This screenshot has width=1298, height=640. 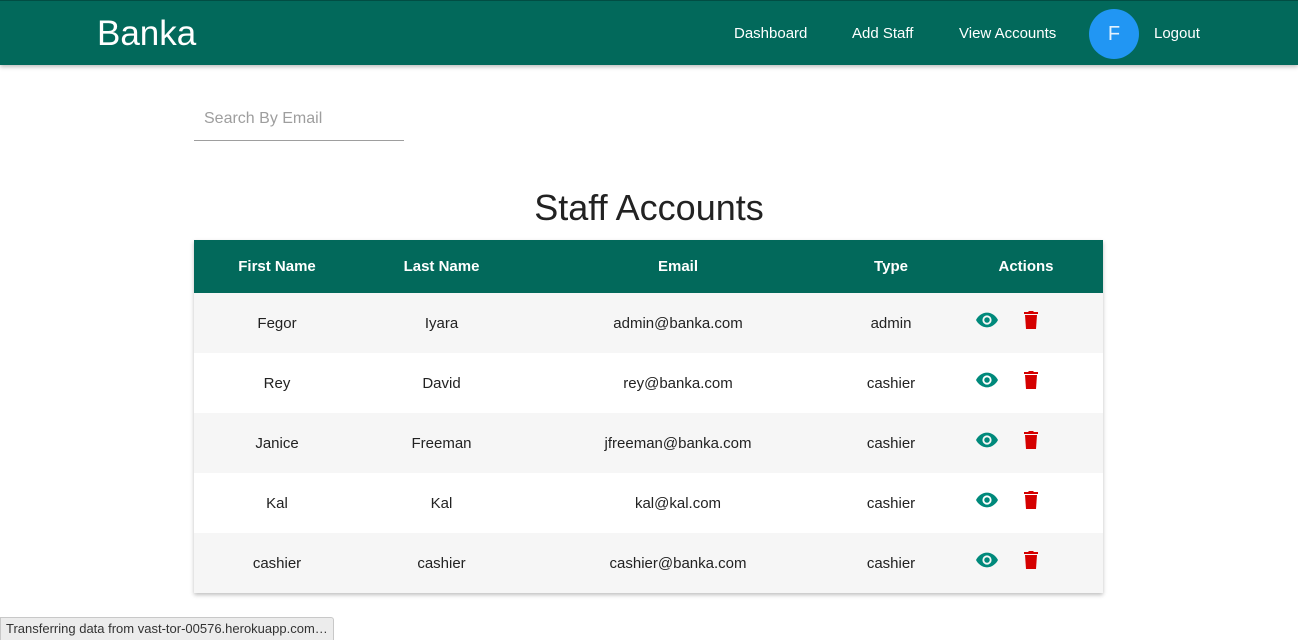 I want to click on cell-last-name: David, so click(x=441, y=383).